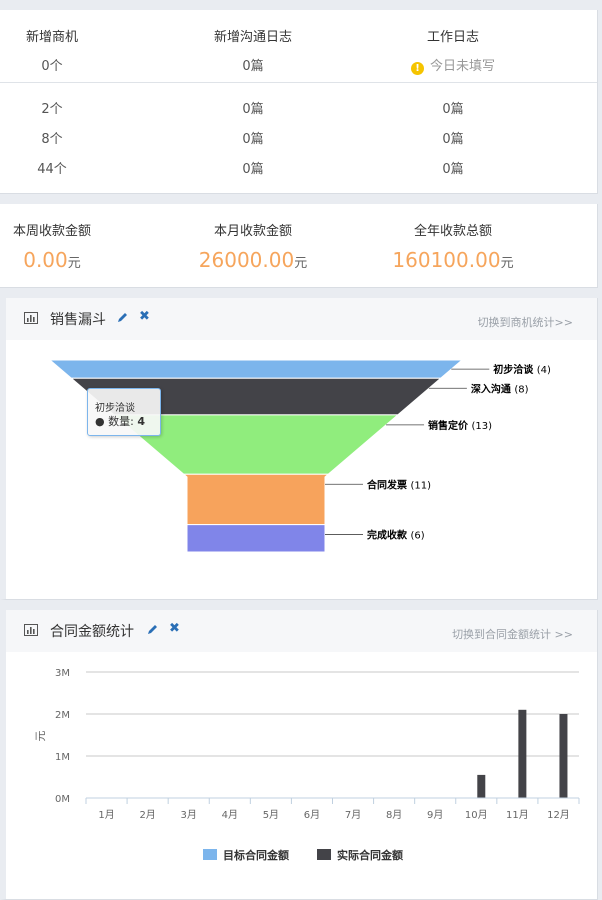  What do you see at coordinates (517, 815) in the screenshot?
I see `x-tick-label: 11月` at bounding box center [517, 815].